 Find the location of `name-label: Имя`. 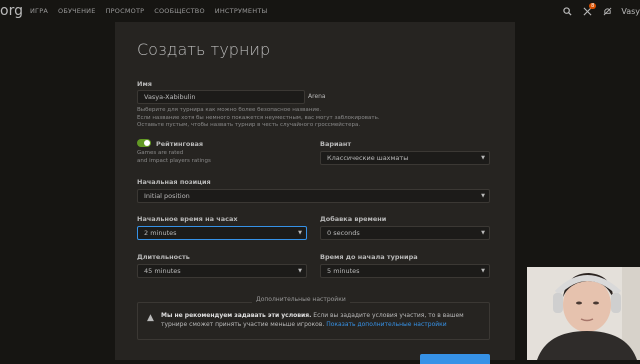

name-label: Имя is located at coordinates (144, 84).